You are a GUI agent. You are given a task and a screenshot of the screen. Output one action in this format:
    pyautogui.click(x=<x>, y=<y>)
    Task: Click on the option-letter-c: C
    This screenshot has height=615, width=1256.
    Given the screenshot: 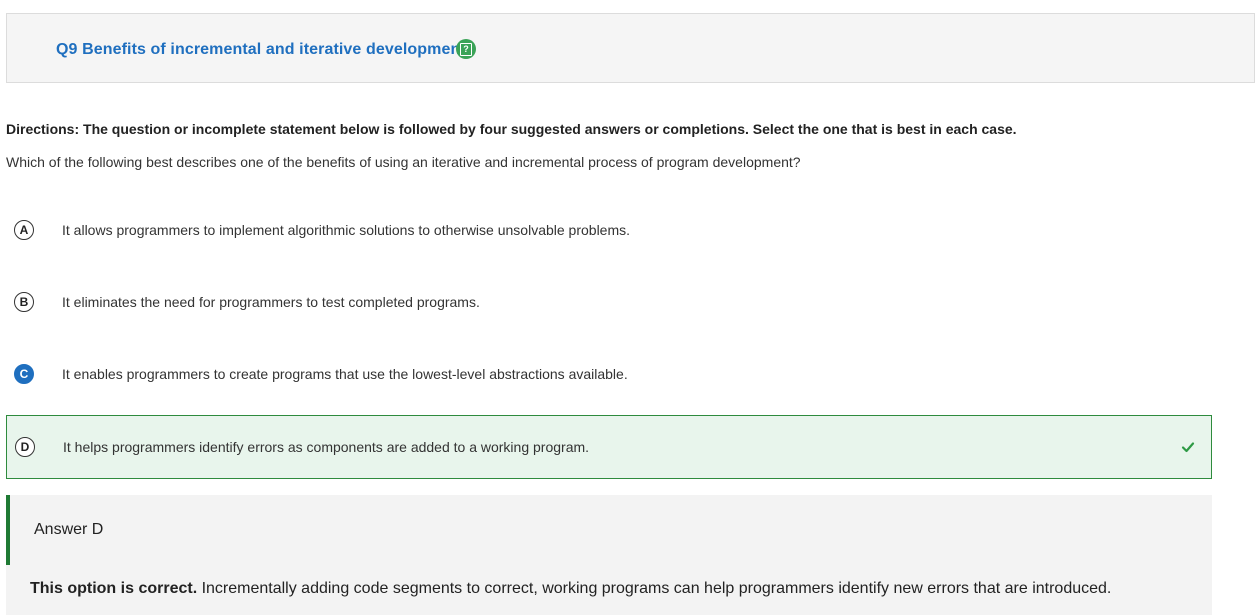 What is the action you would take?
    pyautogui.click(x=24, y=374)
    